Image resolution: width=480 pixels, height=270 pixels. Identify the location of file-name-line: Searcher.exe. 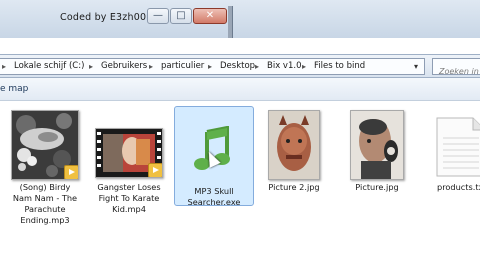
(214, 202).